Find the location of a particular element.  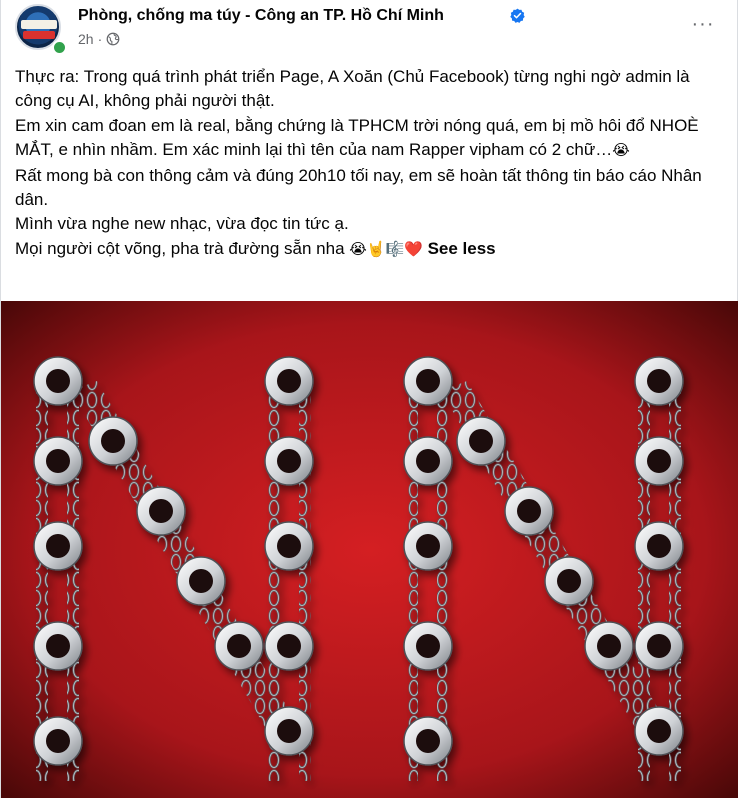

more-options-button: ··· is located at coordinates (703, 24).